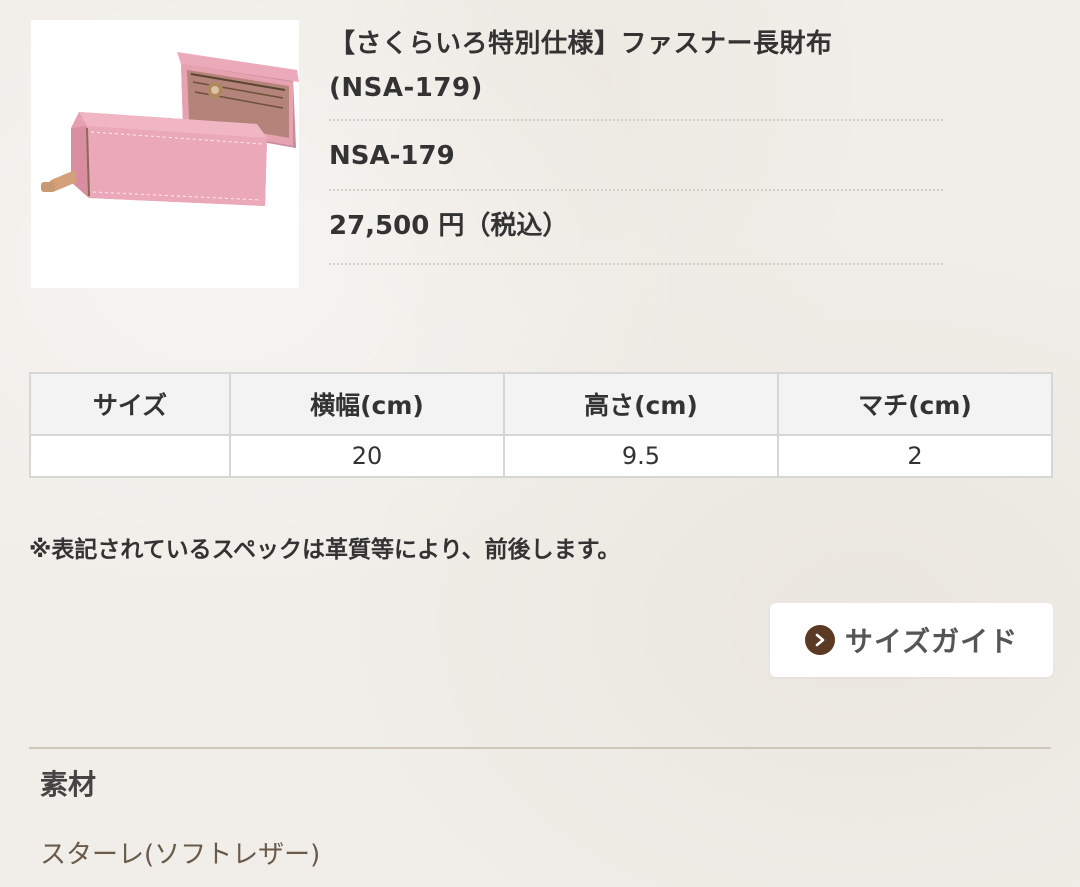  What do you see at coordinates (130, 404) in the screenshot?
I see `spec-header-size: サイズ` at bounding box center [130, 404].